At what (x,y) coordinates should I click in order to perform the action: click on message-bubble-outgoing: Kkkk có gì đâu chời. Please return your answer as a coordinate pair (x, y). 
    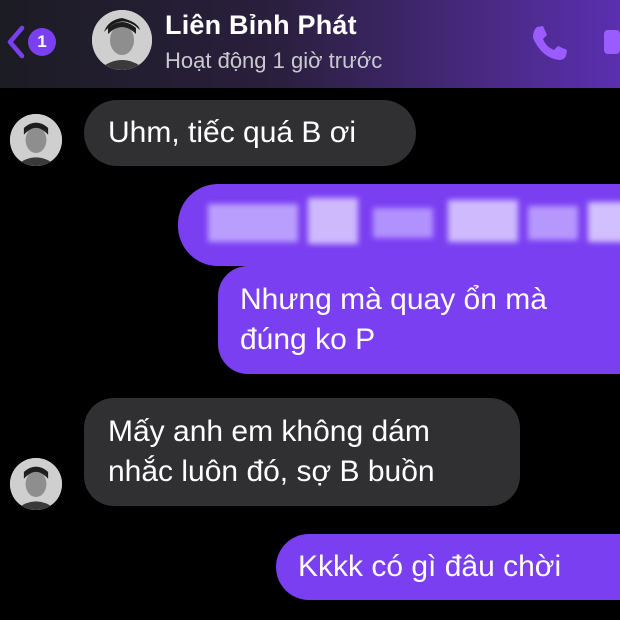
    Looking at the image, I should click on (448, 567).